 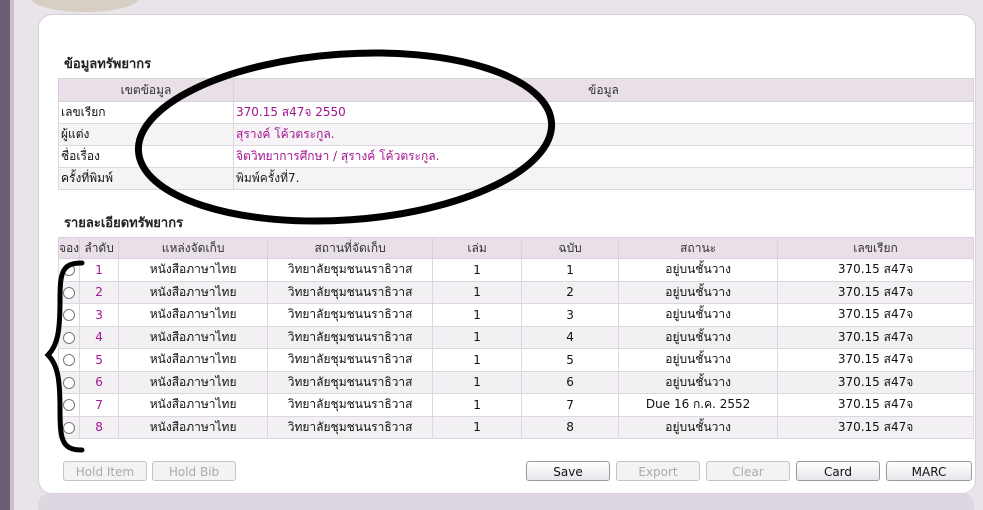 What do you see at coordinates (146, 156) in the screenshot?
I see `info-label: ชื่อเรื่อง` at bounding box center [146, 156].